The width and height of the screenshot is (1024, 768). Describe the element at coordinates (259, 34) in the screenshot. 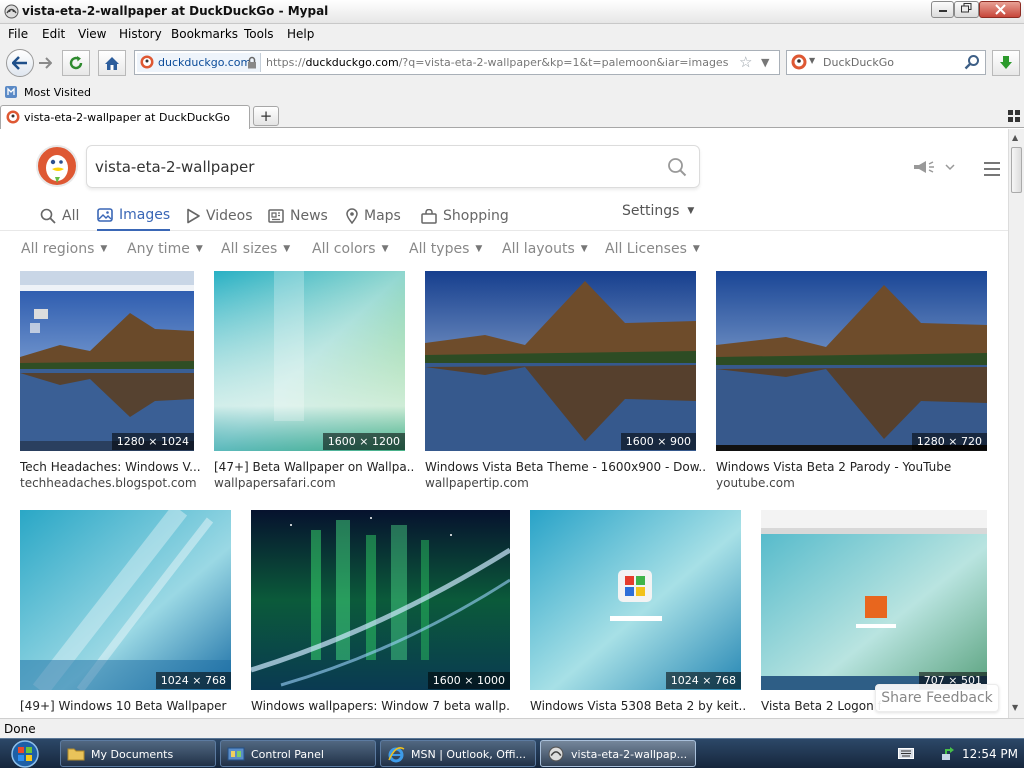

I see `menu-tools: Tools` at that location.